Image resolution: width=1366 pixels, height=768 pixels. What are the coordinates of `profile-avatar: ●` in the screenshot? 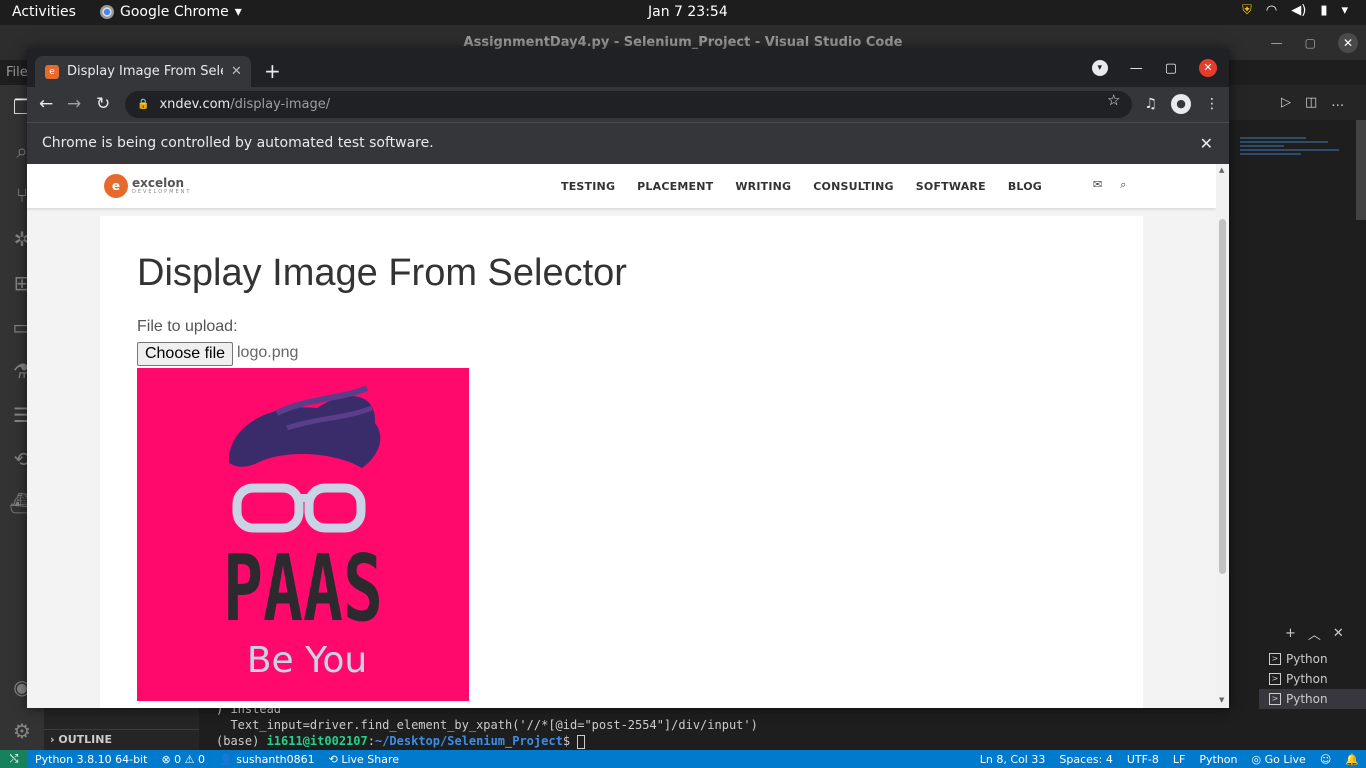 It's located at (1181, 104).